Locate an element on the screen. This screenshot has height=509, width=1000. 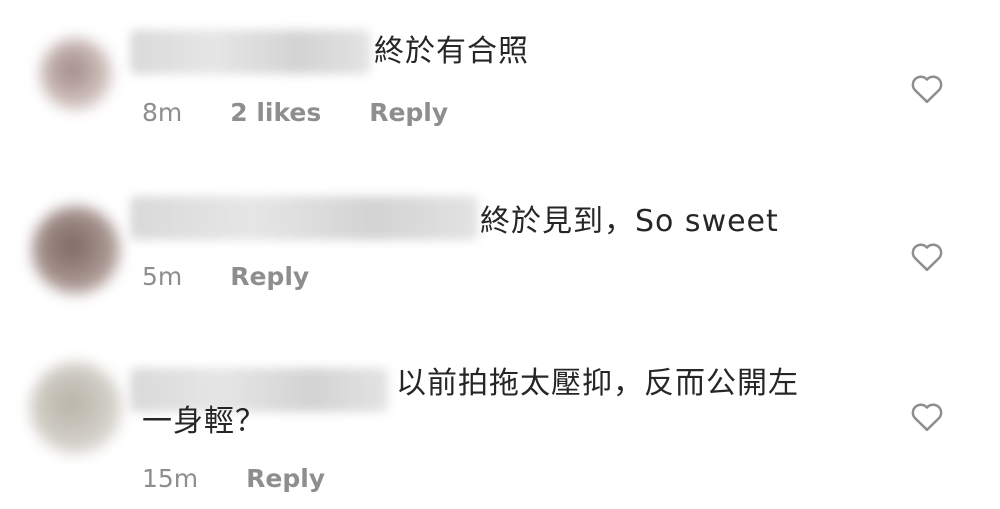
comment-meta: 8m 2 likes Reply is located at coordinates (295, 112).